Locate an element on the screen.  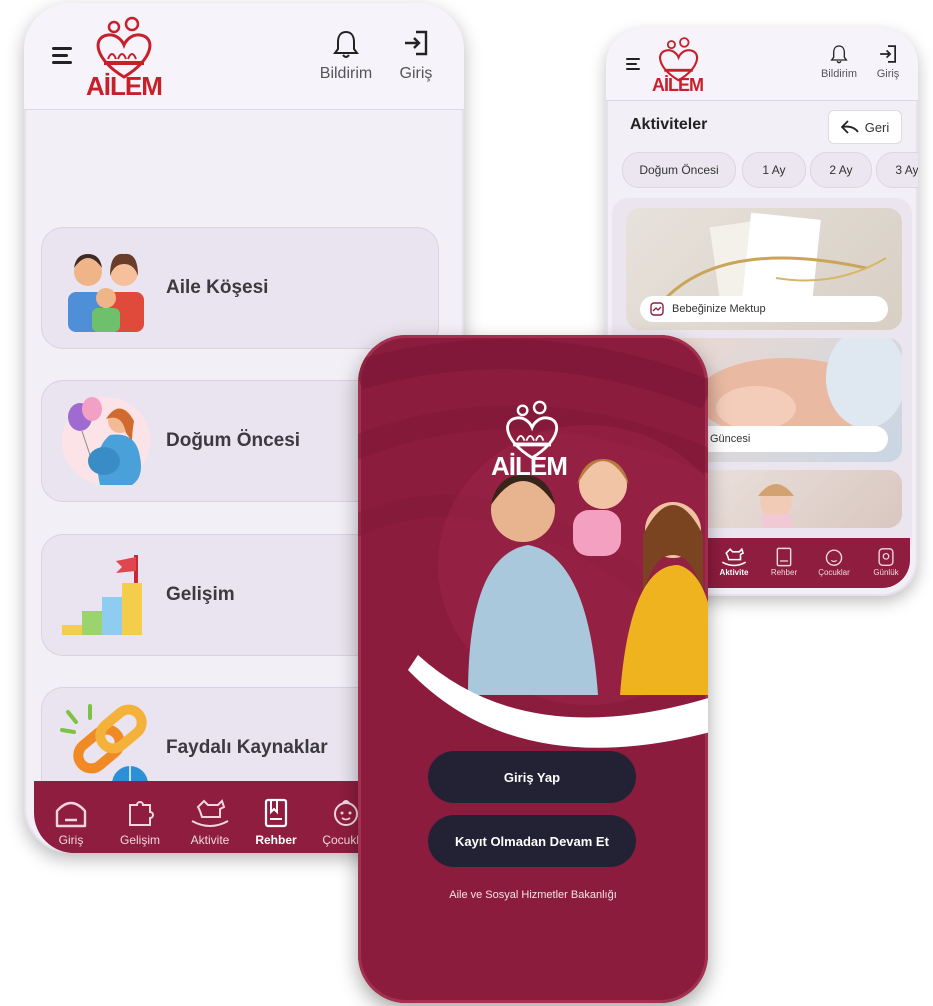
activities-top-bar: AİLEM Bildirim Giriş is located at coordinates (762, 64).